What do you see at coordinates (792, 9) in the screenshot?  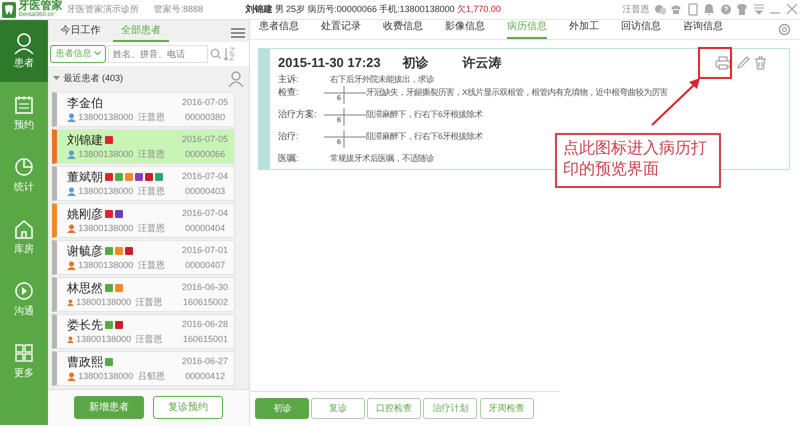 I see `close-icon` at bounding box center [792, 9].